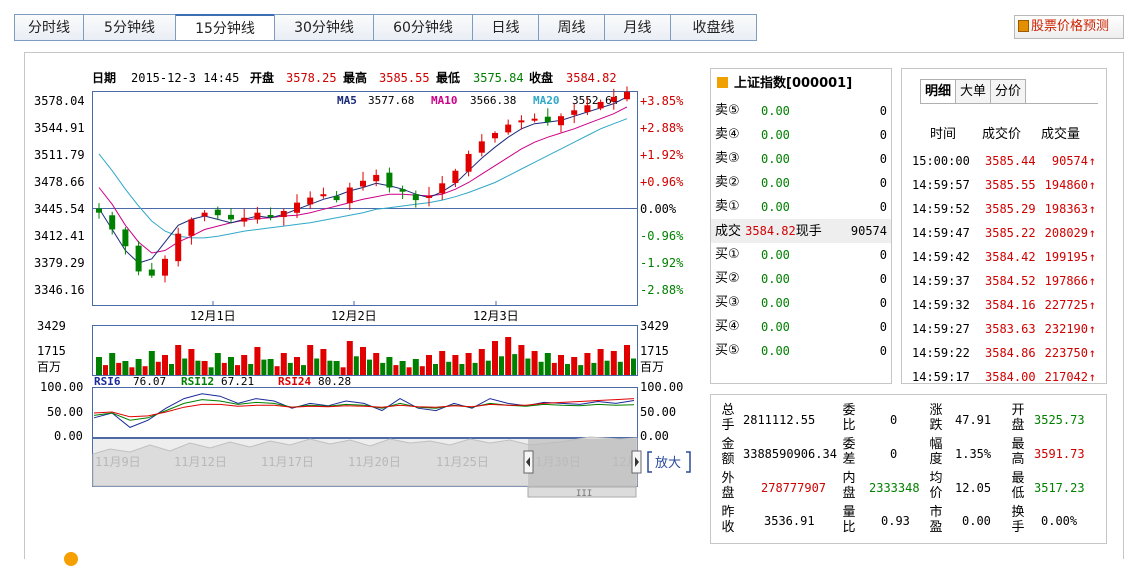 The image size is (1135, 566). What do you see at coordinates (1066, 257) in the screenshot?
I see `tick-volume: 199195` at bounding box center [1066, 257].